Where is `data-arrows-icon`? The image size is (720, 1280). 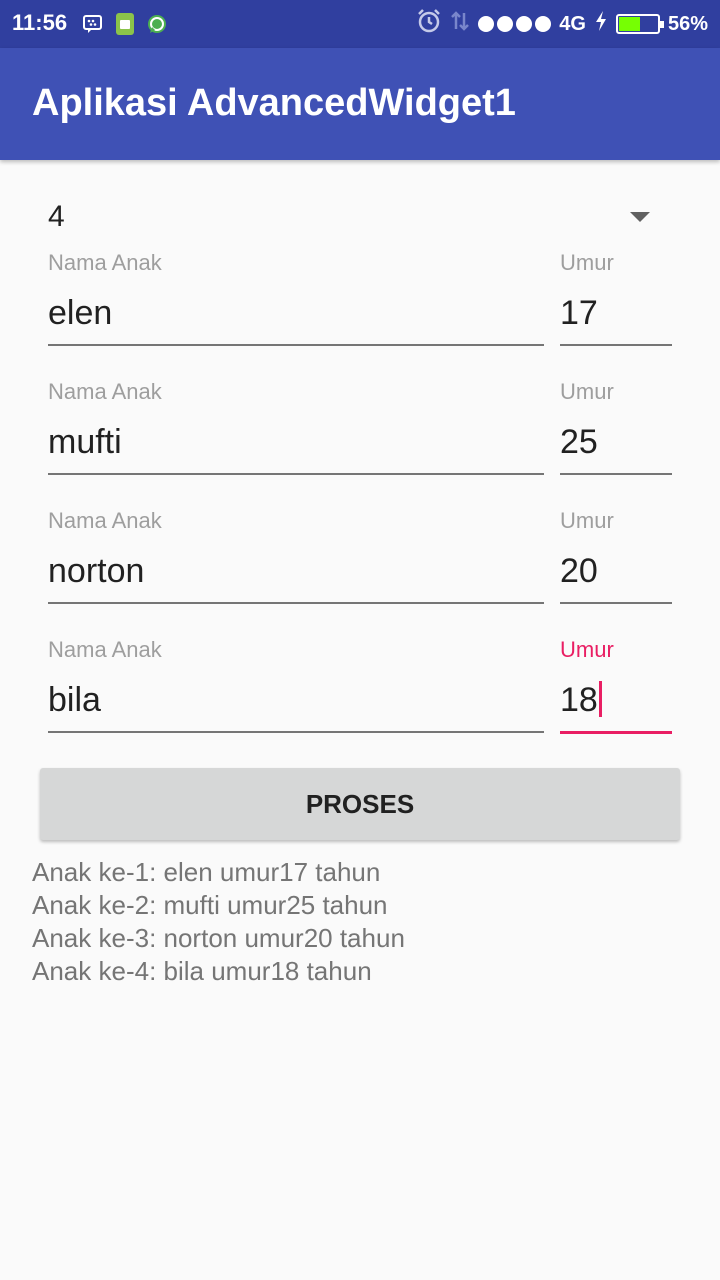 data-arrows-icon is located at coordinates (460, 24).